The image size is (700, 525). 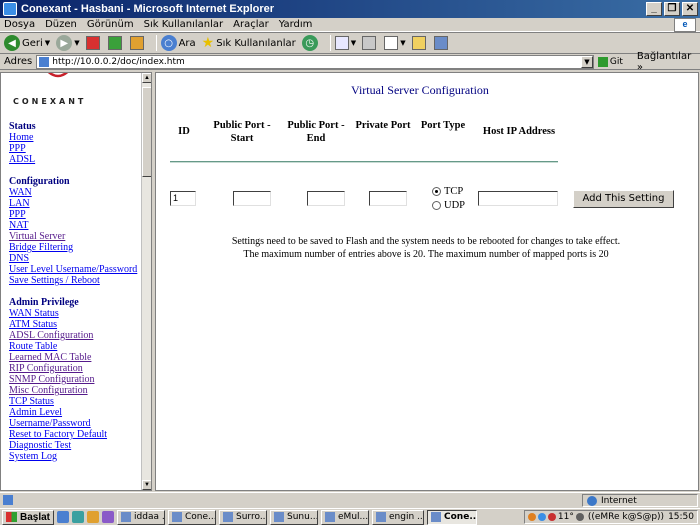 I want to click on address-input: http://10.0.0.2/doc/index.htm ▼, so click(x=315, y=61).